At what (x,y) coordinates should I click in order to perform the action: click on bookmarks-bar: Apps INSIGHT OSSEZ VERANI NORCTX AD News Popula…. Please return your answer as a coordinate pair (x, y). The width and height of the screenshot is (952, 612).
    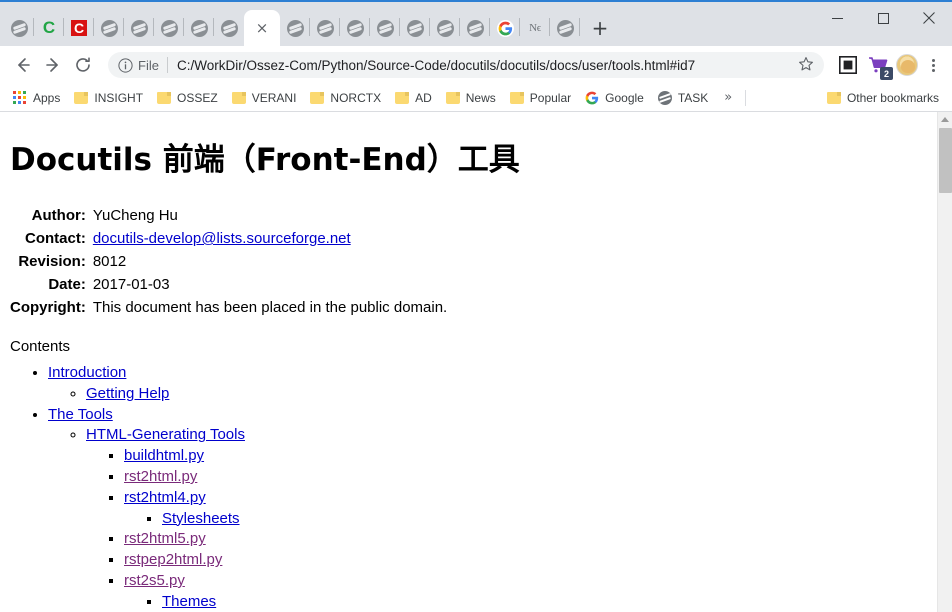
    Looking at the image, I should click on (476, 98).